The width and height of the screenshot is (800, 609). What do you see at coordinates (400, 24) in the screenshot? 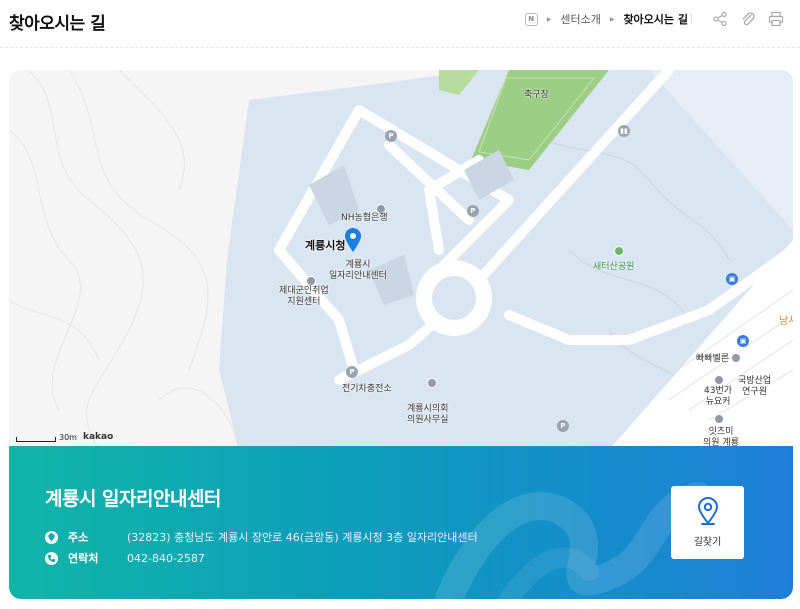
I see `page-header: 찾아오시는 길 N ▶ 센터소개 ▶ 찾아오시는 길` at bounding box center [400, 24].